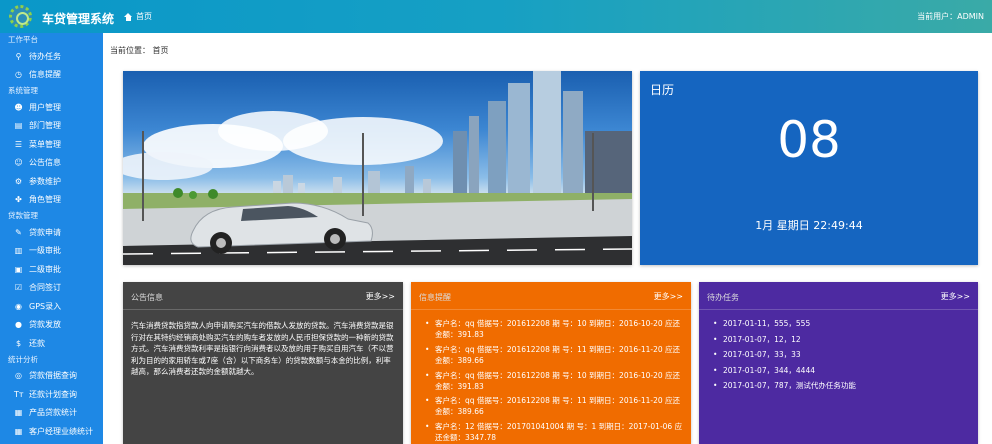 This screenshot has width=992, height=444. I want to click on sidebar-group-title: 系统管理, so click(23, 90).